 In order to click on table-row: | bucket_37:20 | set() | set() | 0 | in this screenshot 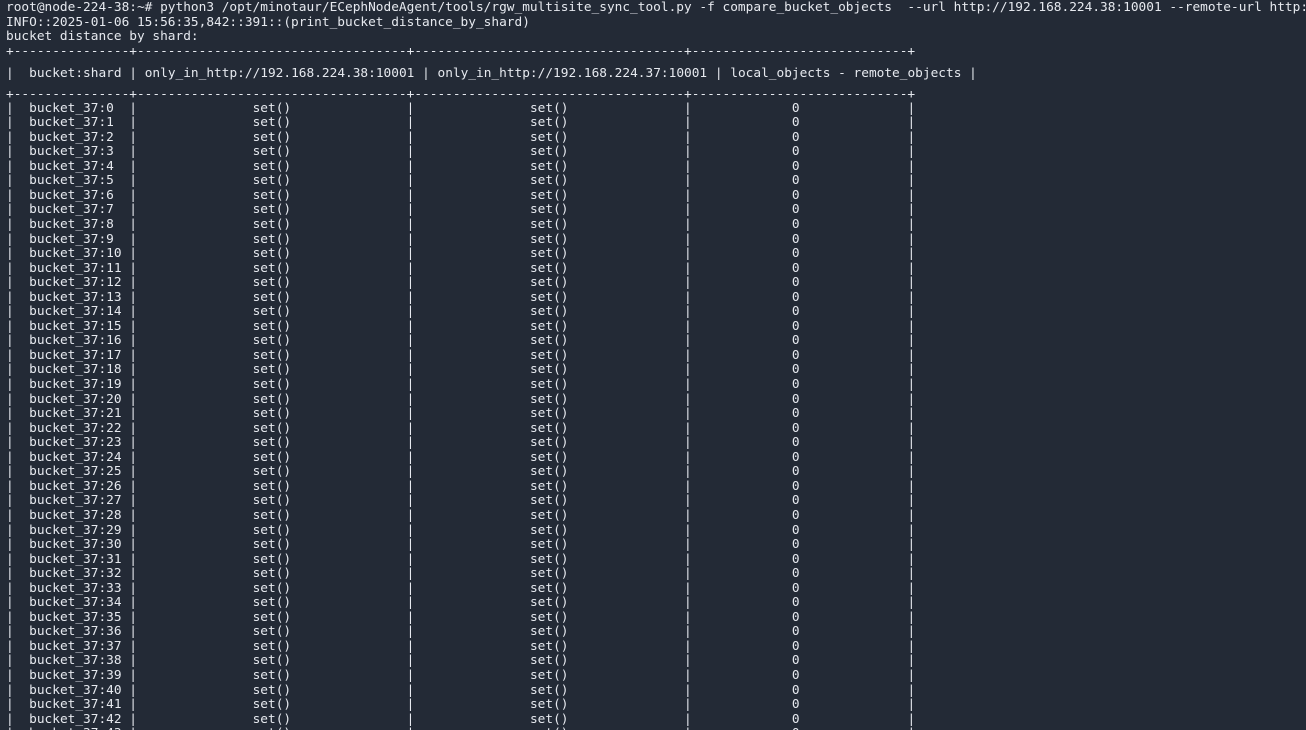, I will do `click(656, 400)`.